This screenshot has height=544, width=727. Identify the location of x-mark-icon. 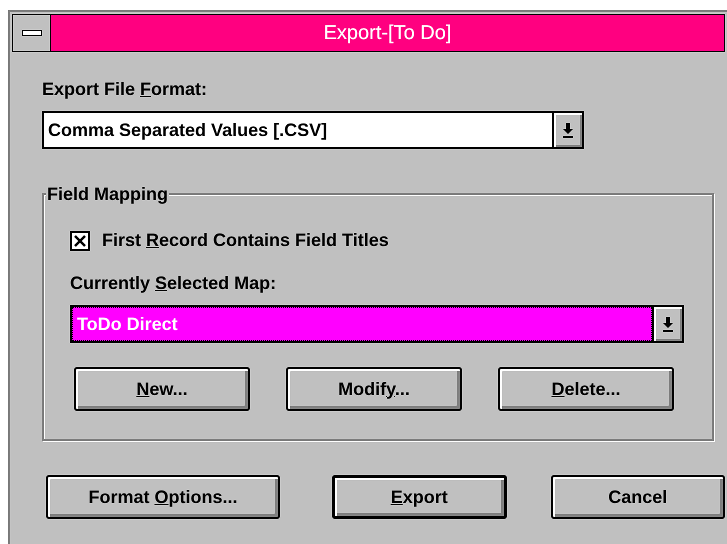
(80, 240).